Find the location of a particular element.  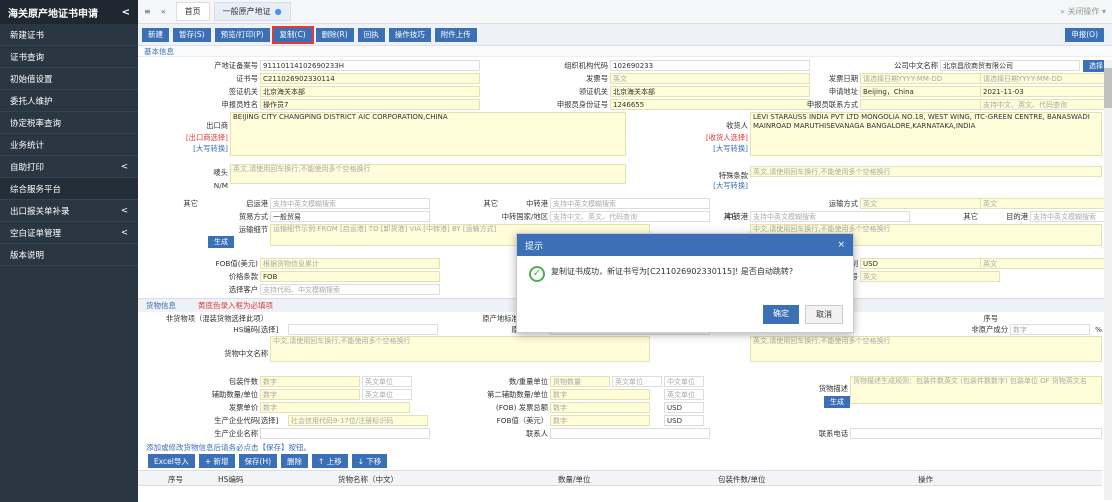

consignee-upper-link: [大写转换] is located at coordinates (693, 149).